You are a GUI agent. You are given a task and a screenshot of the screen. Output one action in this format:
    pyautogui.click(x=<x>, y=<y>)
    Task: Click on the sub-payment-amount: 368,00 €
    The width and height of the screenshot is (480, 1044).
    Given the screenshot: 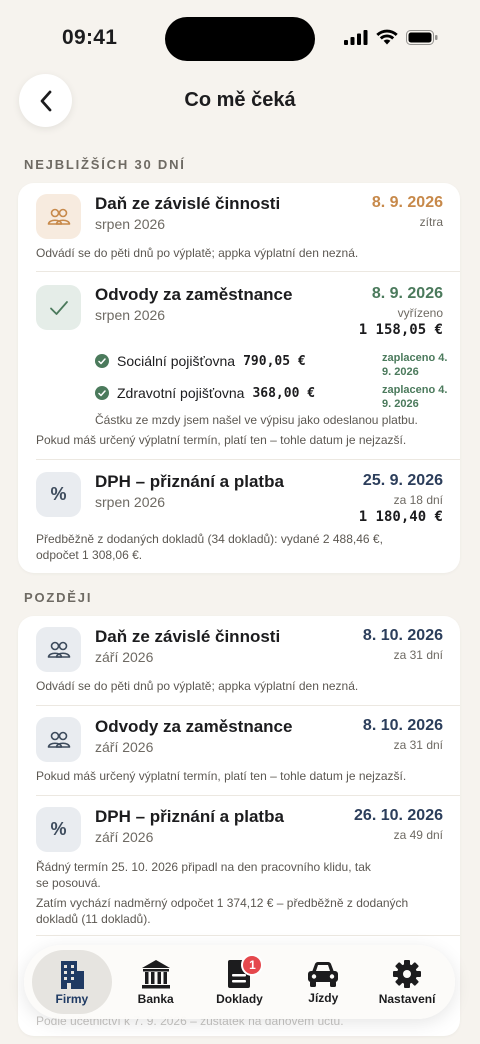 What is the action you would take?
    pyautogui.click(x=284, y=393)
    